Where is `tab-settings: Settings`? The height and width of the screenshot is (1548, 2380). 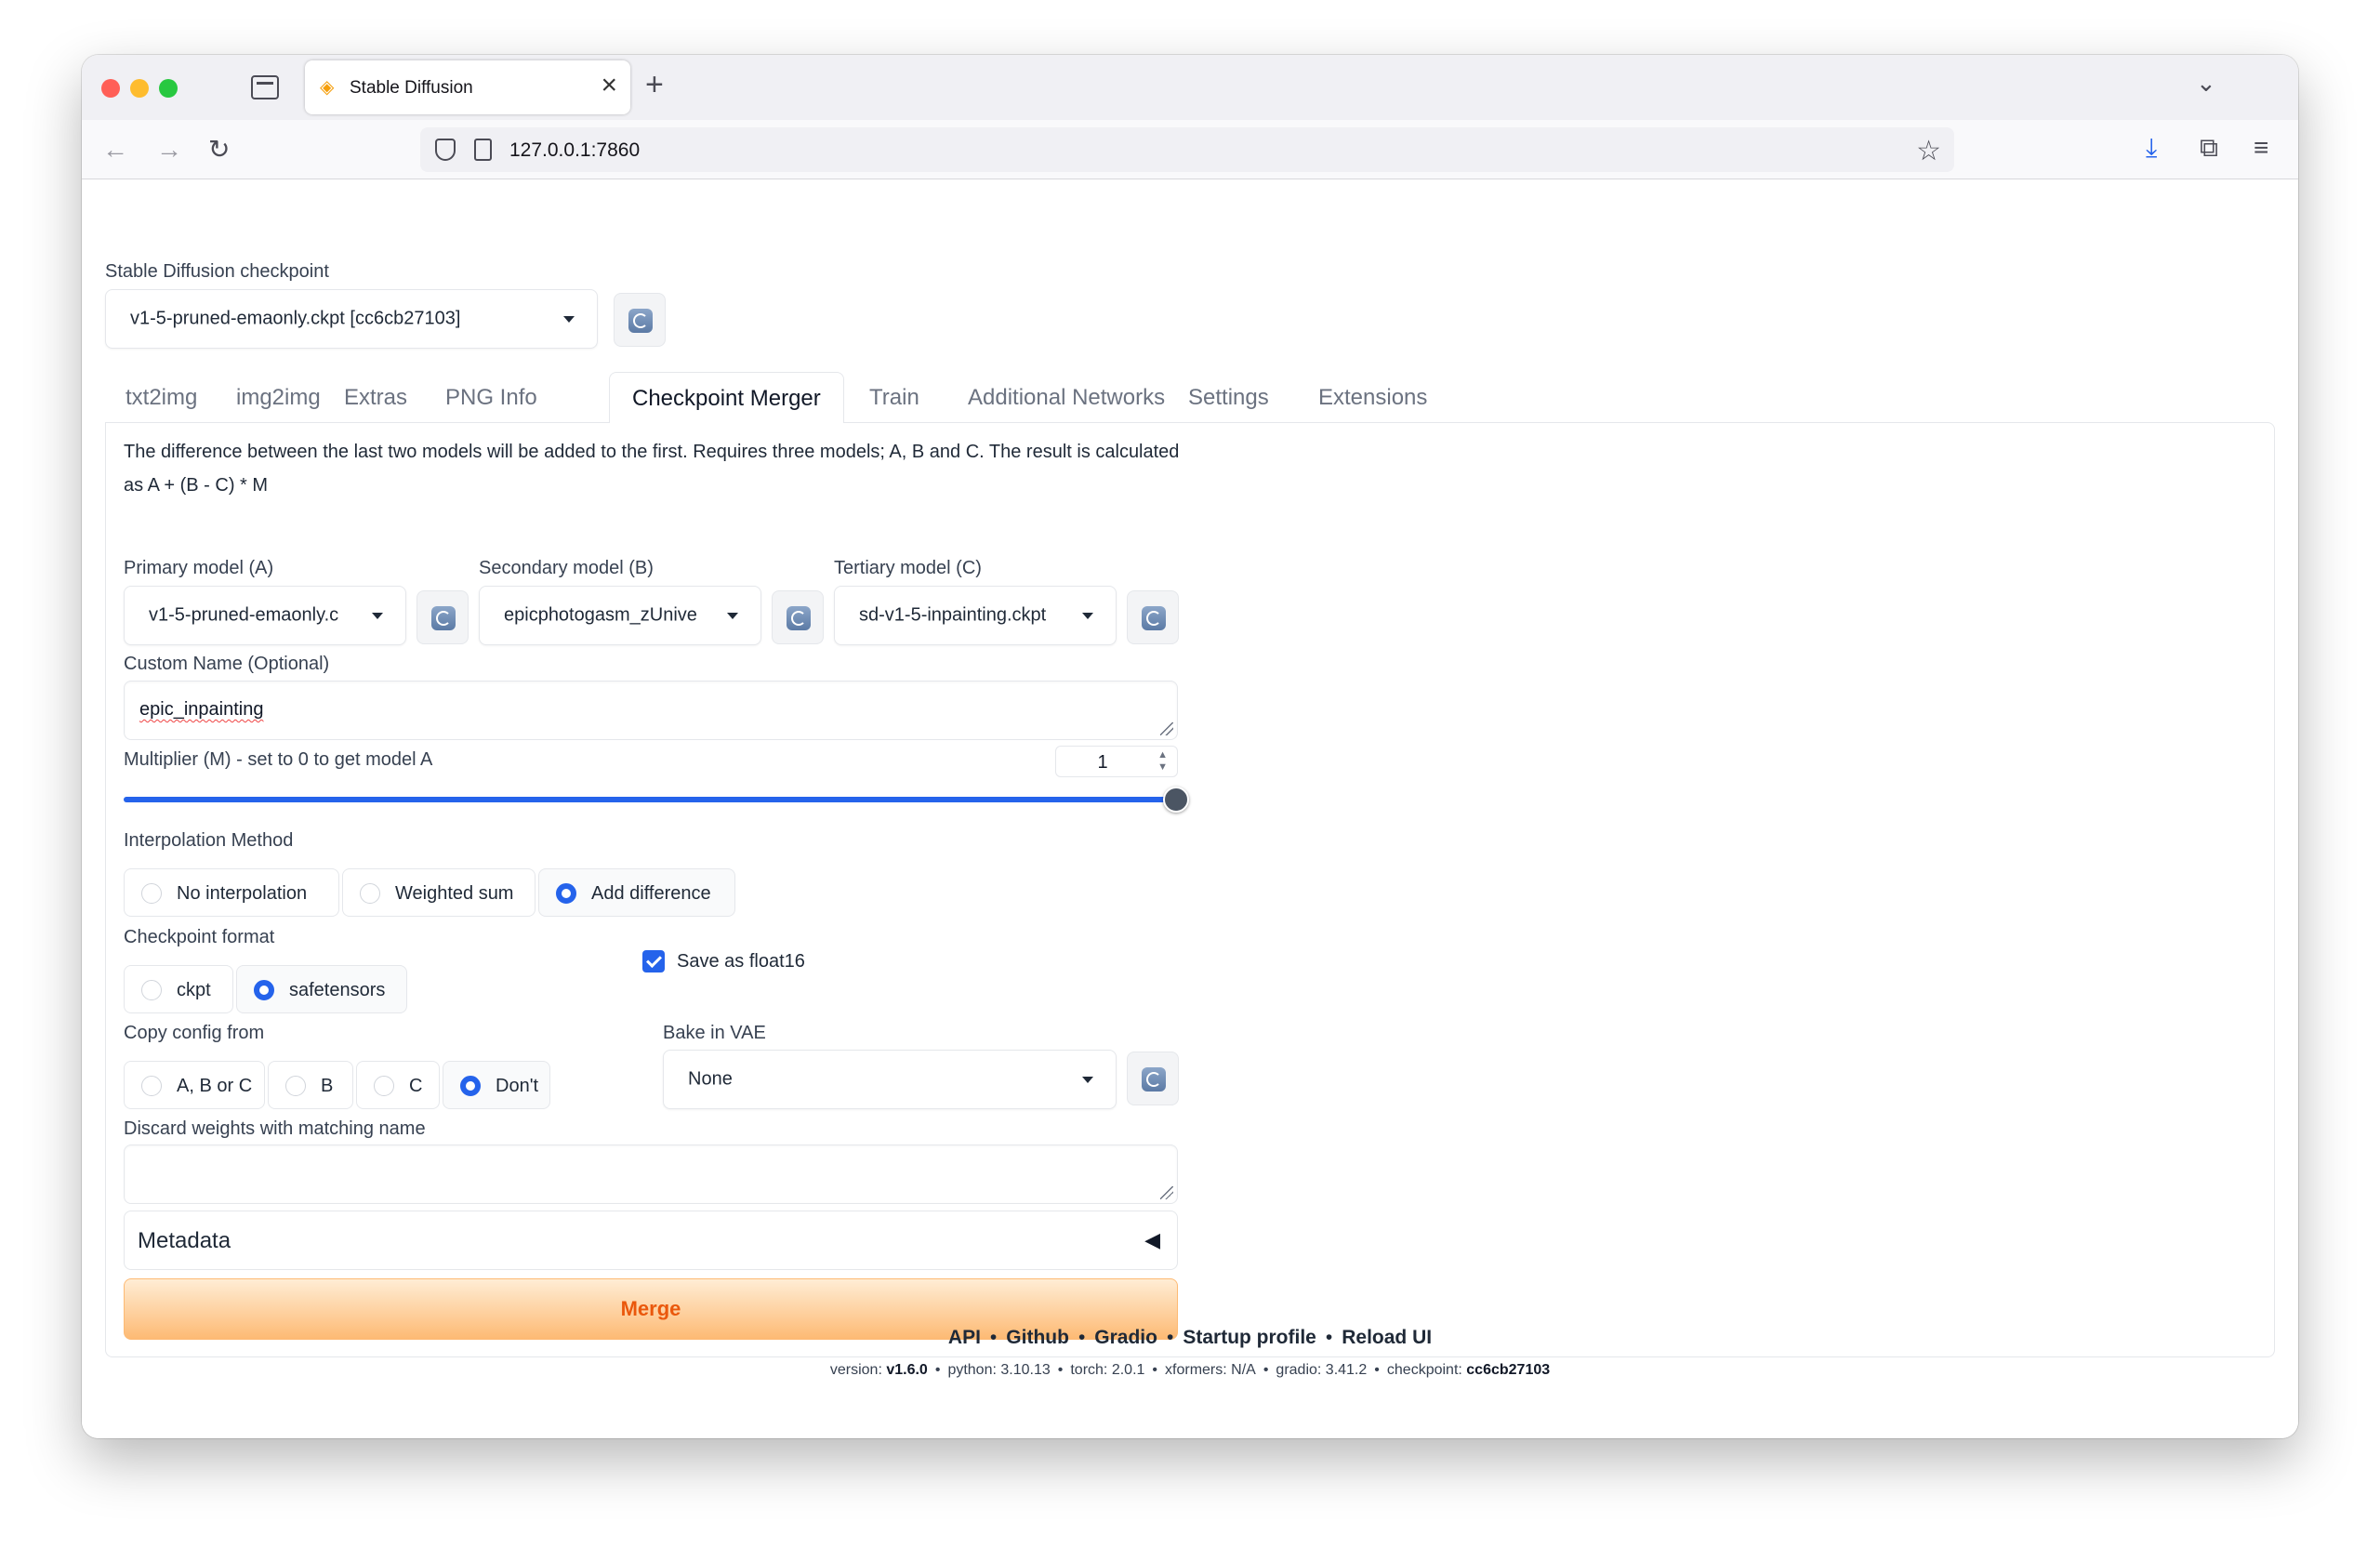
tab-settings: Settings is located at coordinates (1228, 397).